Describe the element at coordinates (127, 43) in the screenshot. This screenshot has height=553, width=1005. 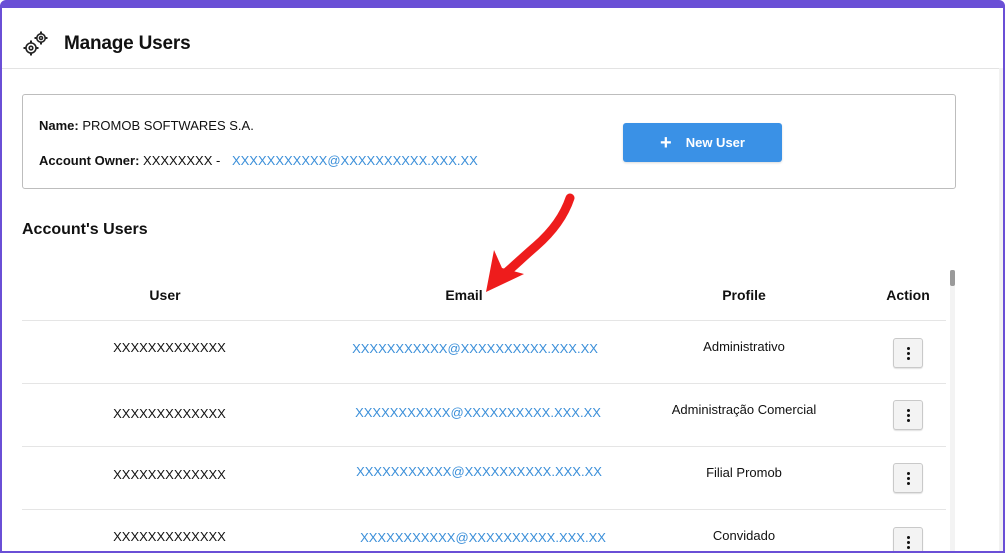
I see `page-title: Manage Users` at that location.